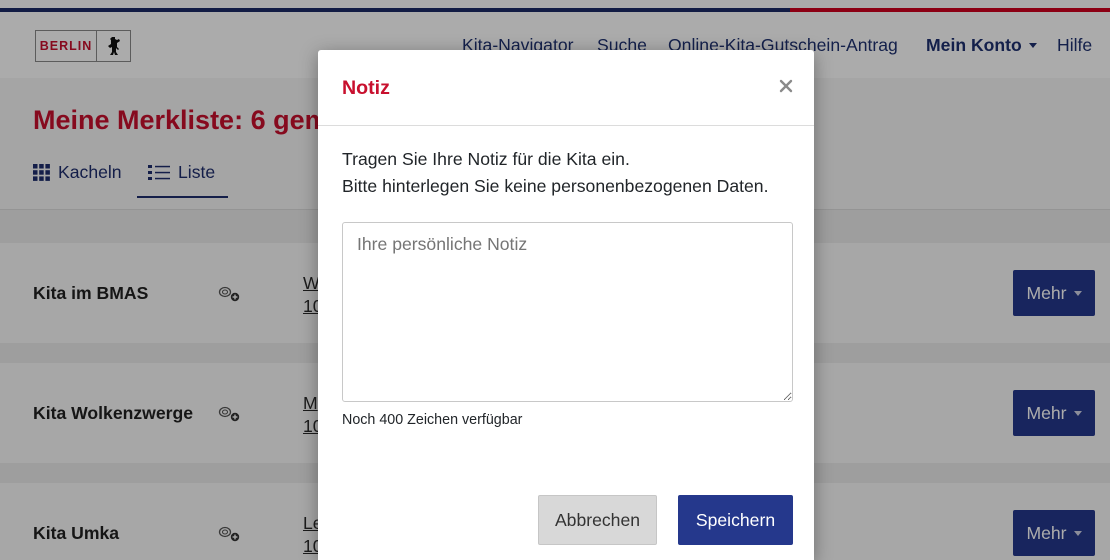 This screenshot has height=560, width=1110. What do you see at coordinates (735, 520) in the screenshot?
I see `save-button: Speichern` at bounding box center [735, 520].